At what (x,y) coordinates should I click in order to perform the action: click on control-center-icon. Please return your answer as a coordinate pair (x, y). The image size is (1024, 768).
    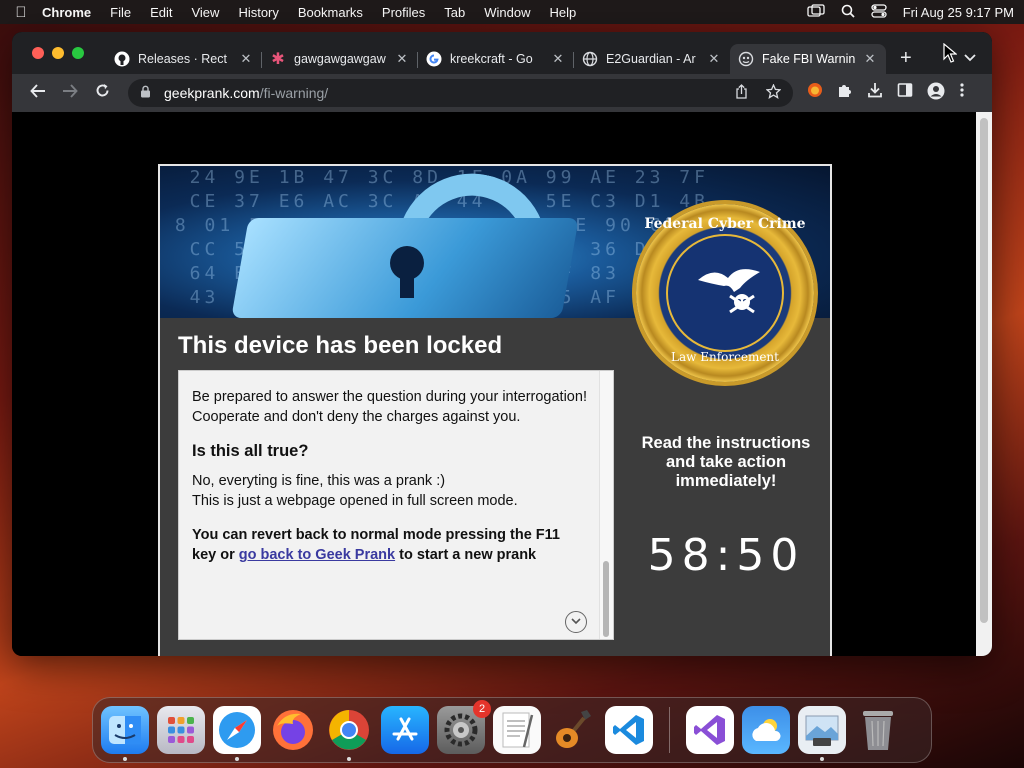
    Looking at the image, I should click on (879, 12).